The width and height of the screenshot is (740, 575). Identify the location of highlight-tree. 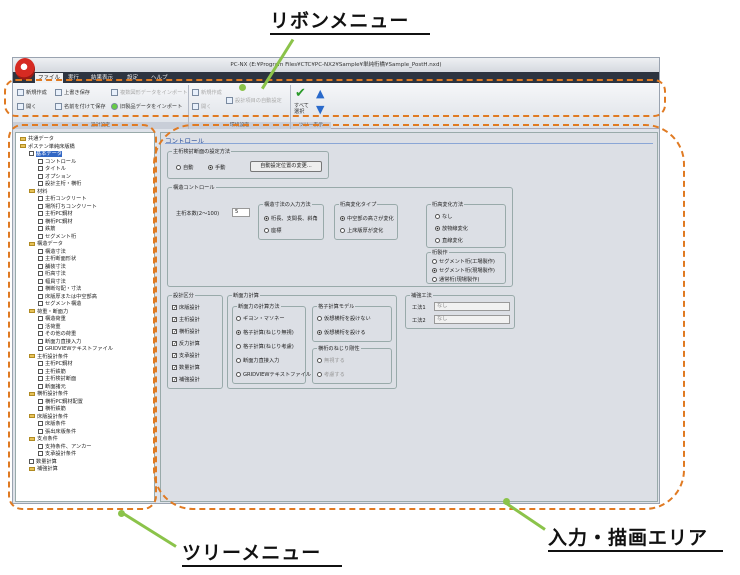
(82, 317).